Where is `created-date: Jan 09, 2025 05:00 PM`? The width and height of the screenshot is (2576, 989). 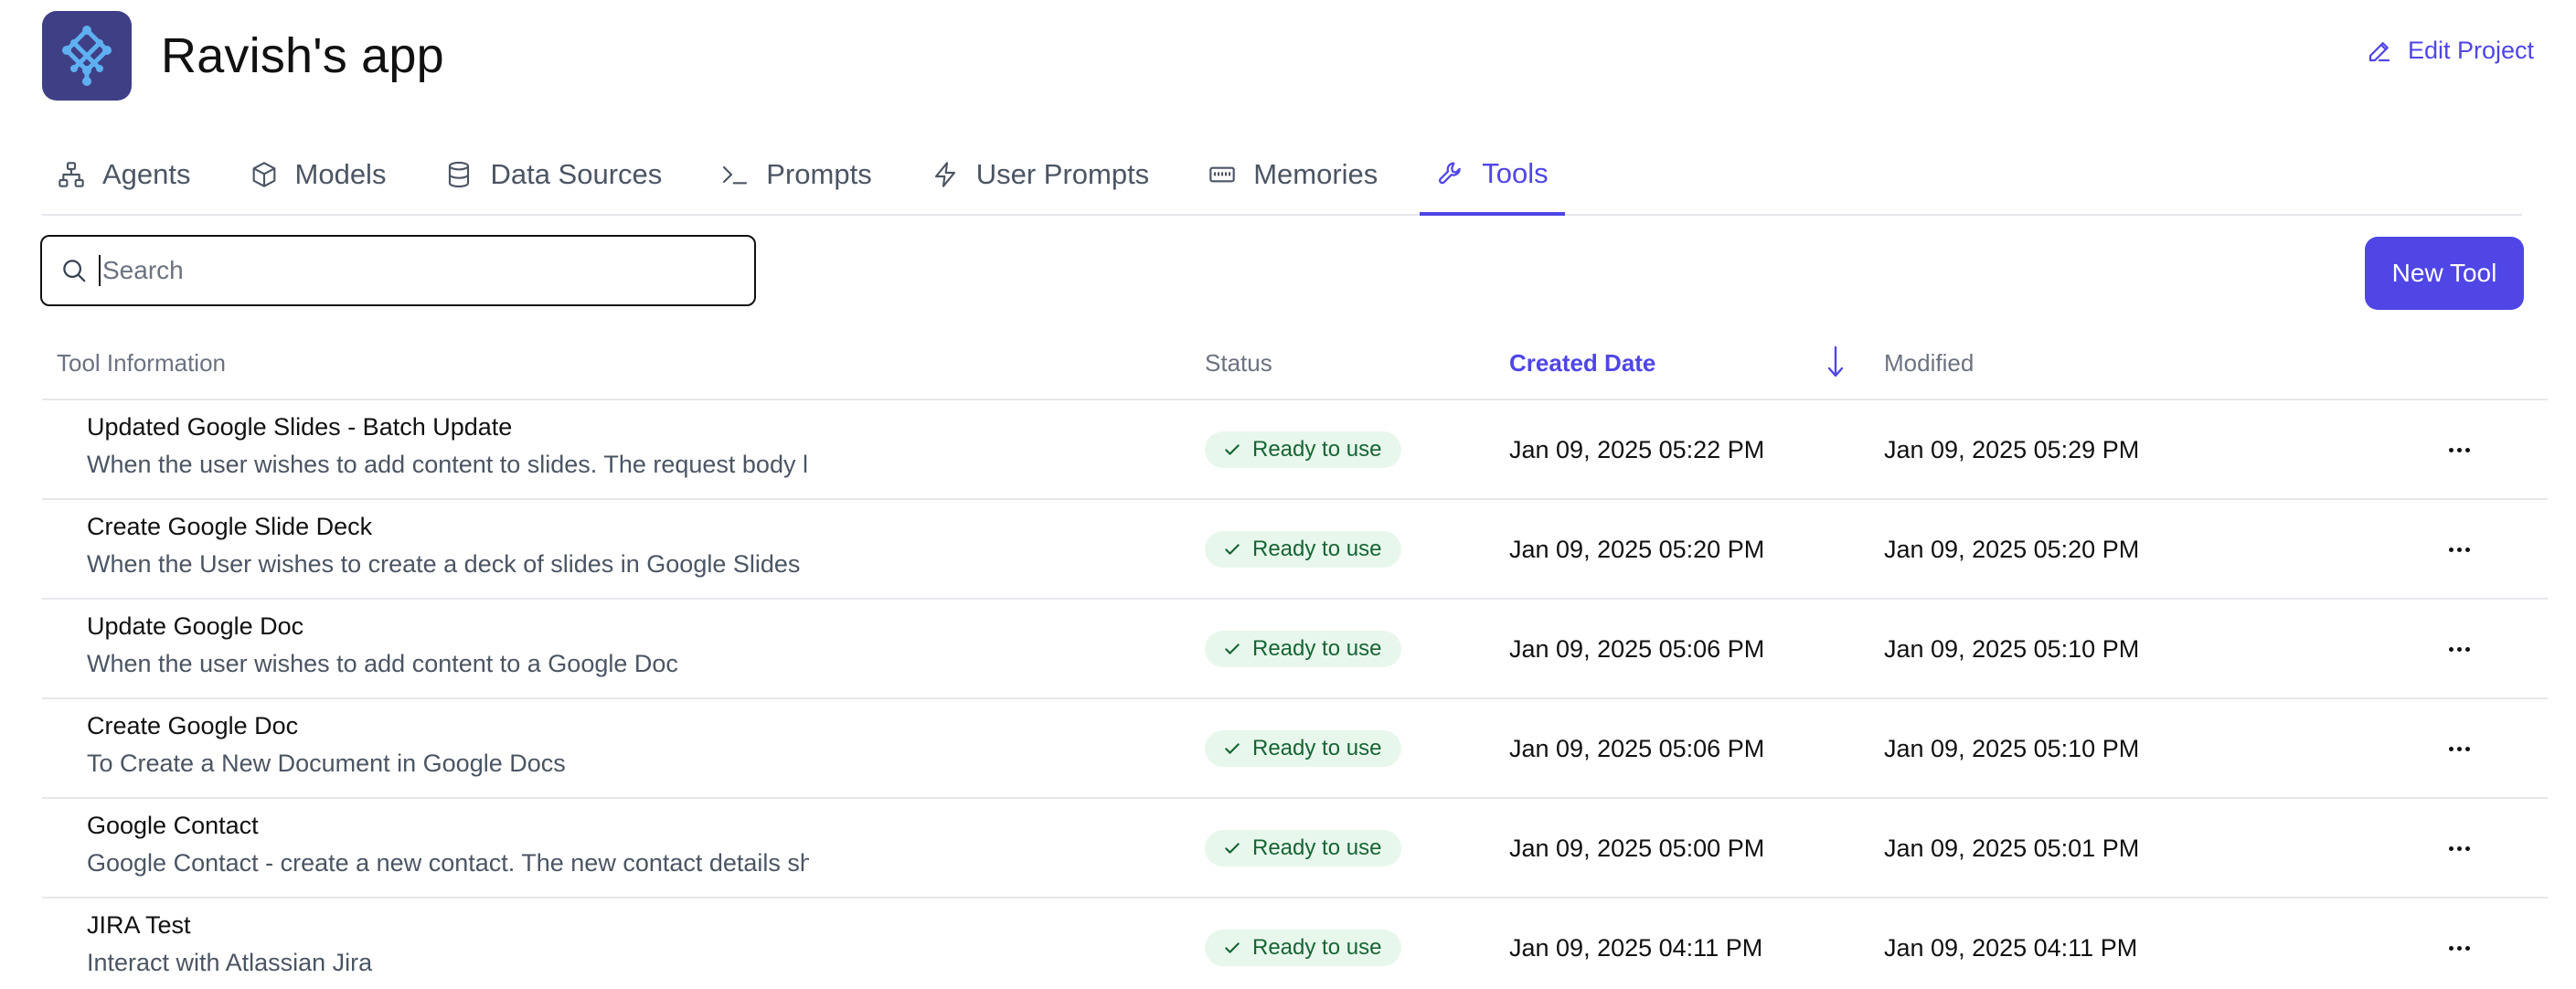 created-date: Jan 09, 2025 05:00 PM is located at coordinates (1637, 848).